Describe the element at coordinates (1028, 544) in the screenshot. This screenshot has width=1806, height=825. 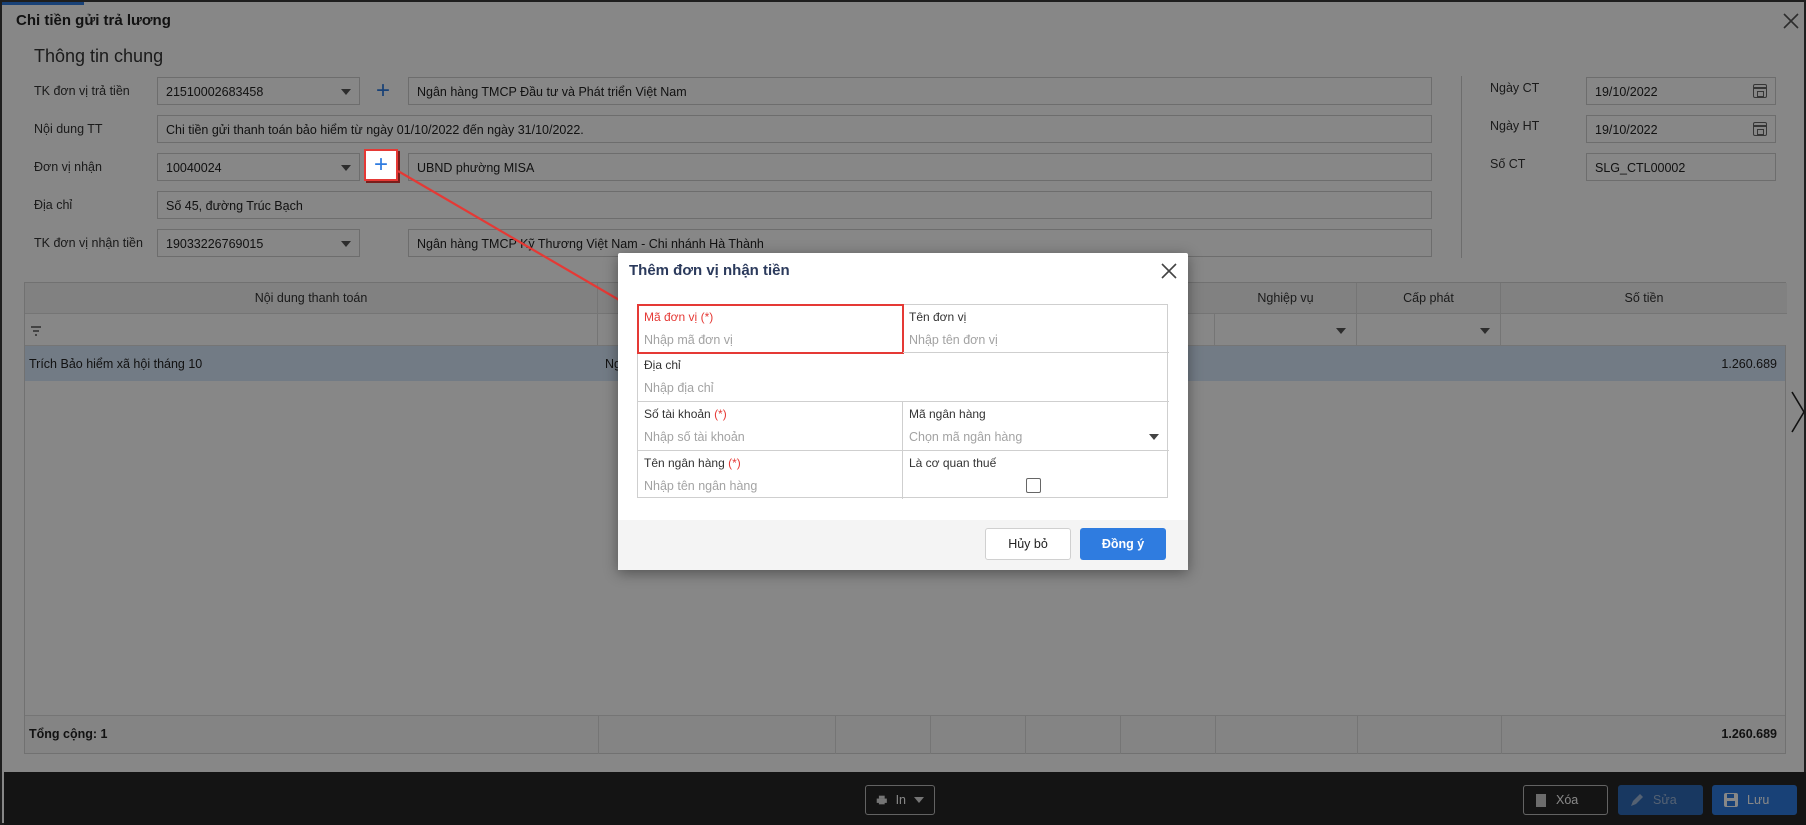
I see `cancel-button: Hủy bỏ` at that location.